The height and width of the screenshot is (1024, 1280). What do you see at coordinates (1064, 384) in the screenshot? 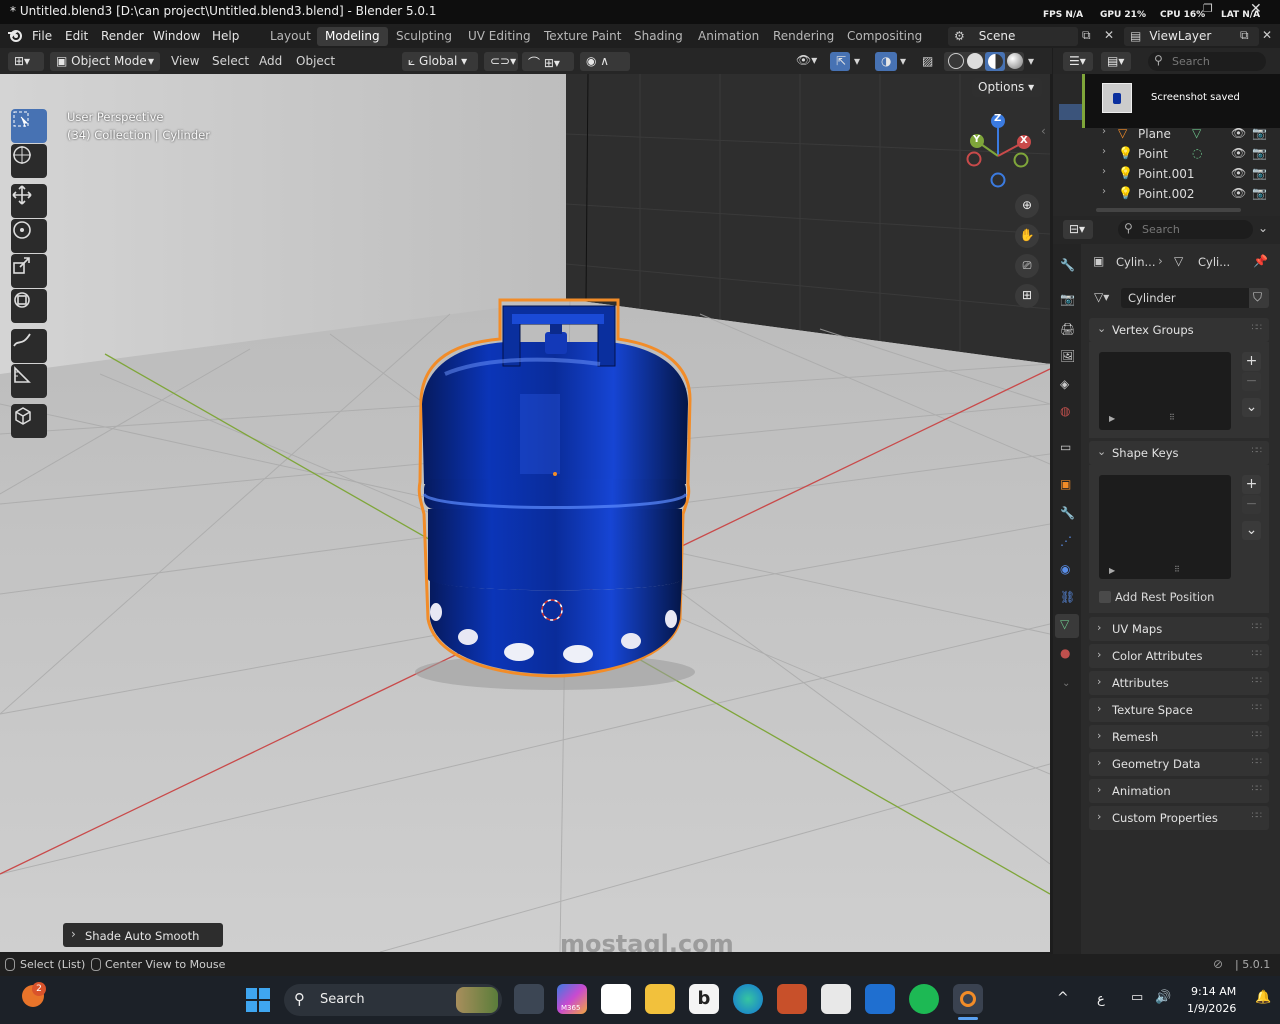
I see `scene-tab-icon: ◈` at bounding box center [1064, 384].